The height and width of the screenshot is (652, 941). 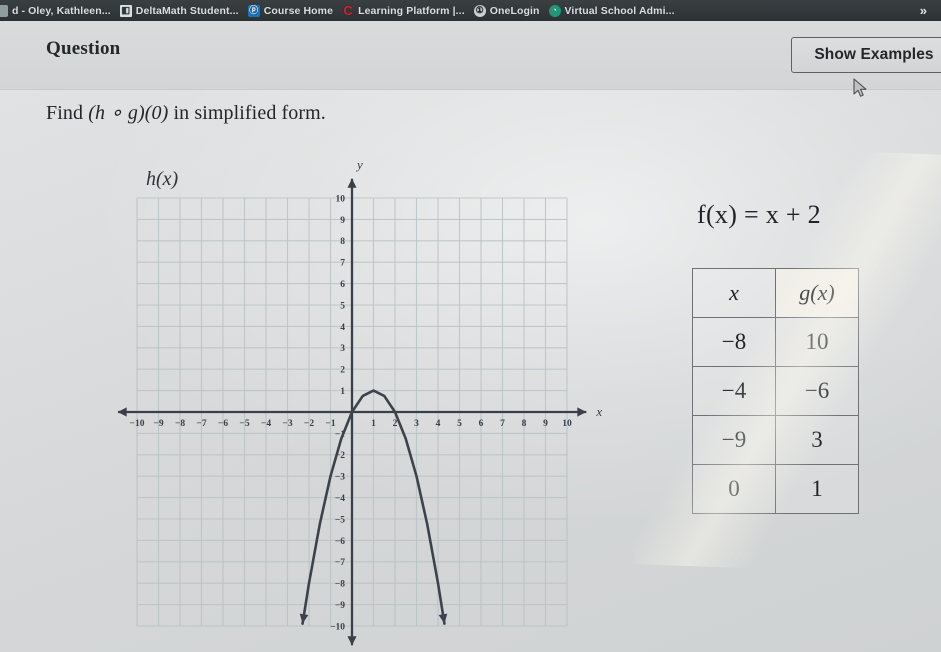 I want to click on browser-tab-label: Course Home, so click(x=298, y=10).